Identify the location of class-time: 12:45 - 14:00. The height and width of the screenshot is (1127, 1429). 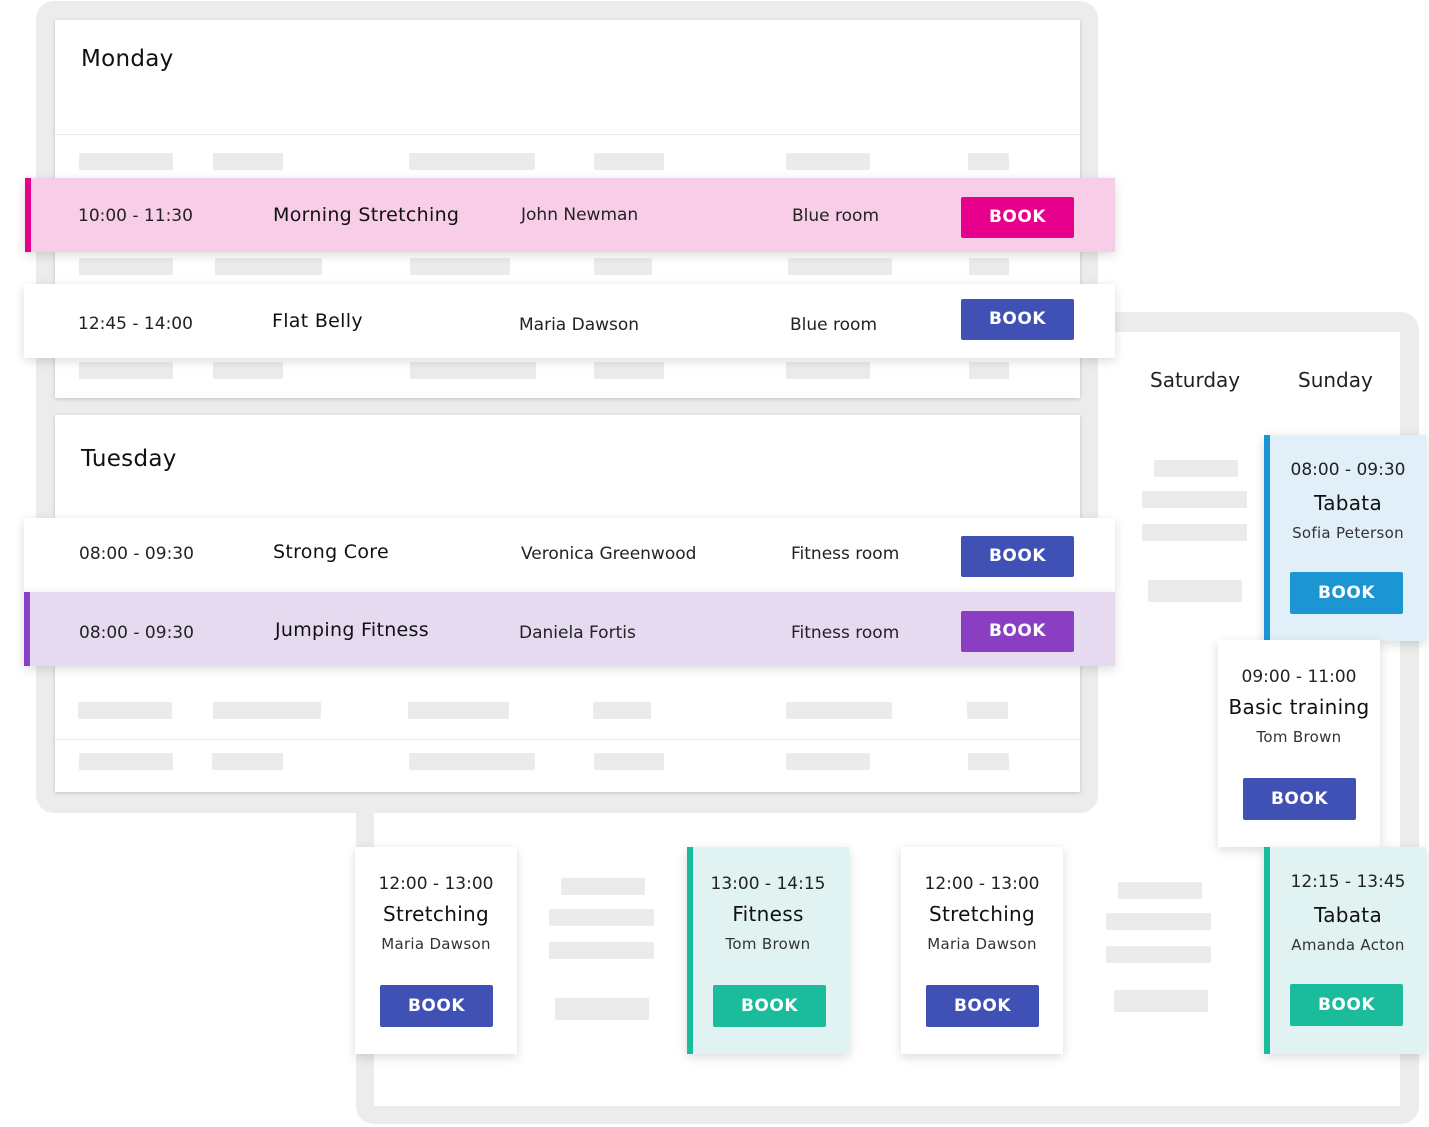
(135, 324).